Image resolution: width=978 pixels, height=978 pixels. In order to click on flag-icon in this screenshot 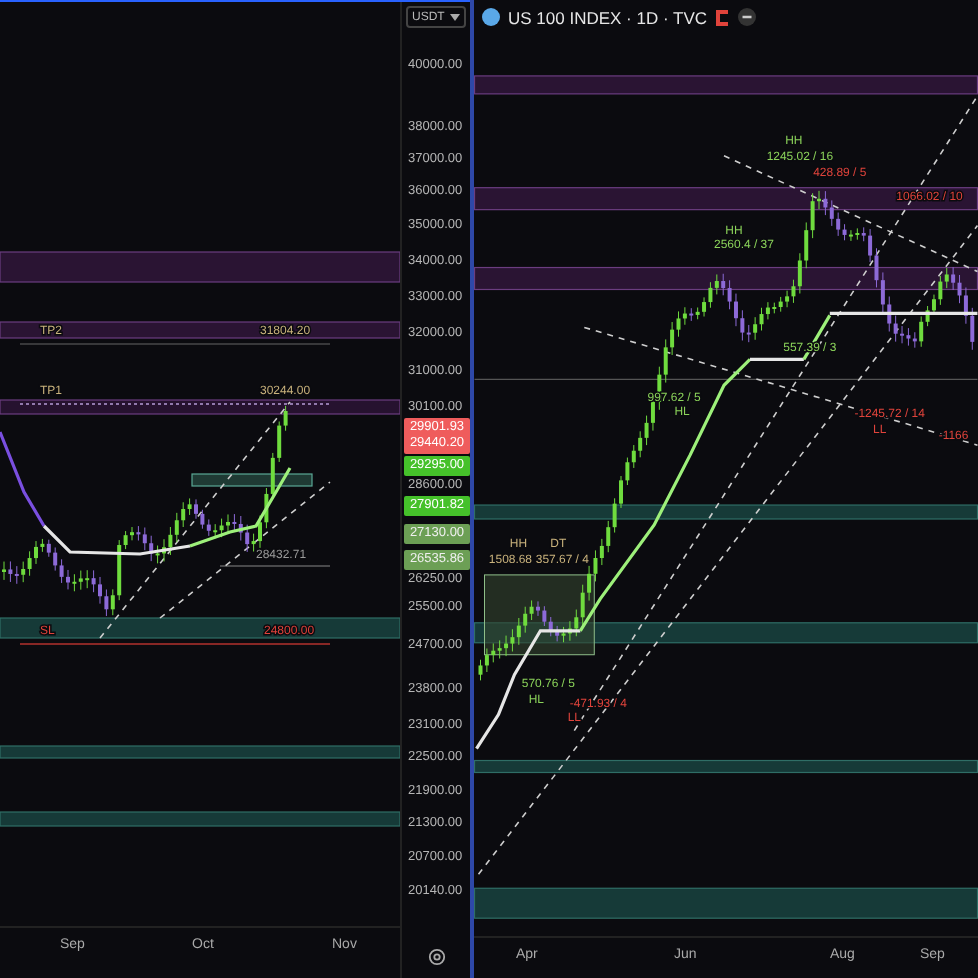, I will do `click(722, 17)`.